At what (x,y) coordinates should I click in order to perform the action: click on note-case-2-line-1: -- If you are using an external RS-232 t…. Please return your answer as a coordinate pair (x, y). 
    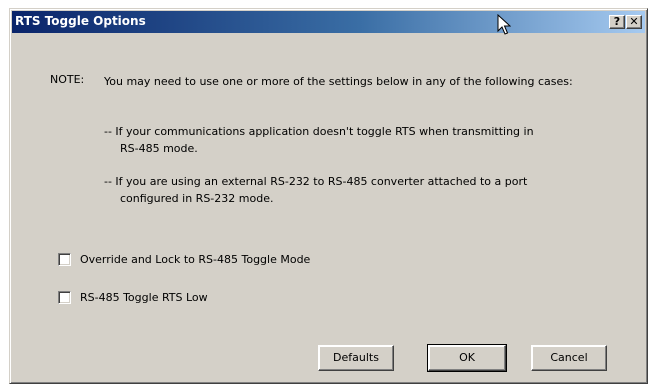
    Looking at the image, I should click on (316, 181).